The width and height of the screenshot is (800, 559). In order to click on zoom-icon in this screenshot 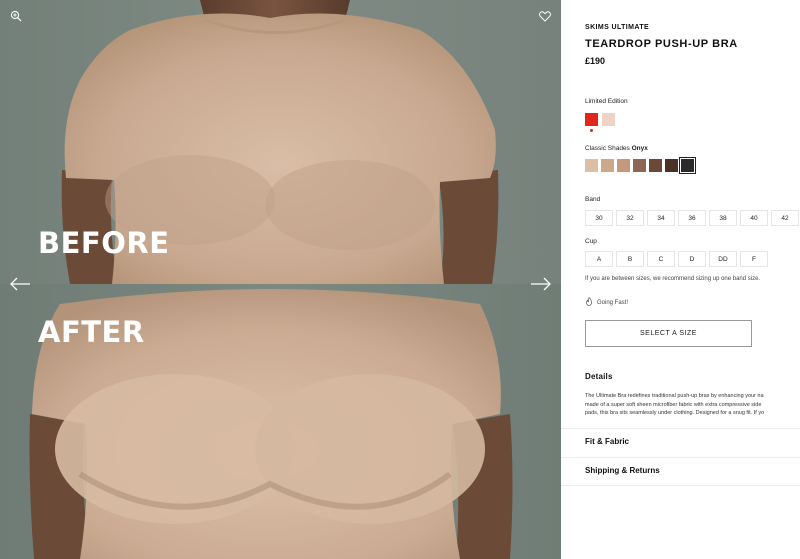, I will do `click(16, 16)`.